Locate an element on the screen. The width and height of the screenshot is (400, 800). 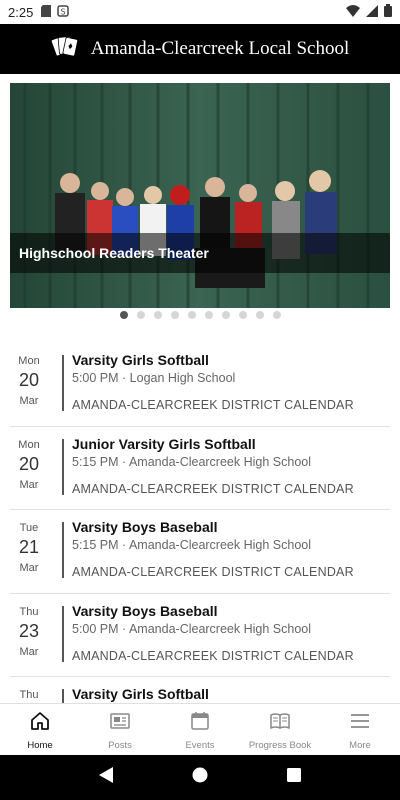
menu-icon is located at coordinates (360, 723).